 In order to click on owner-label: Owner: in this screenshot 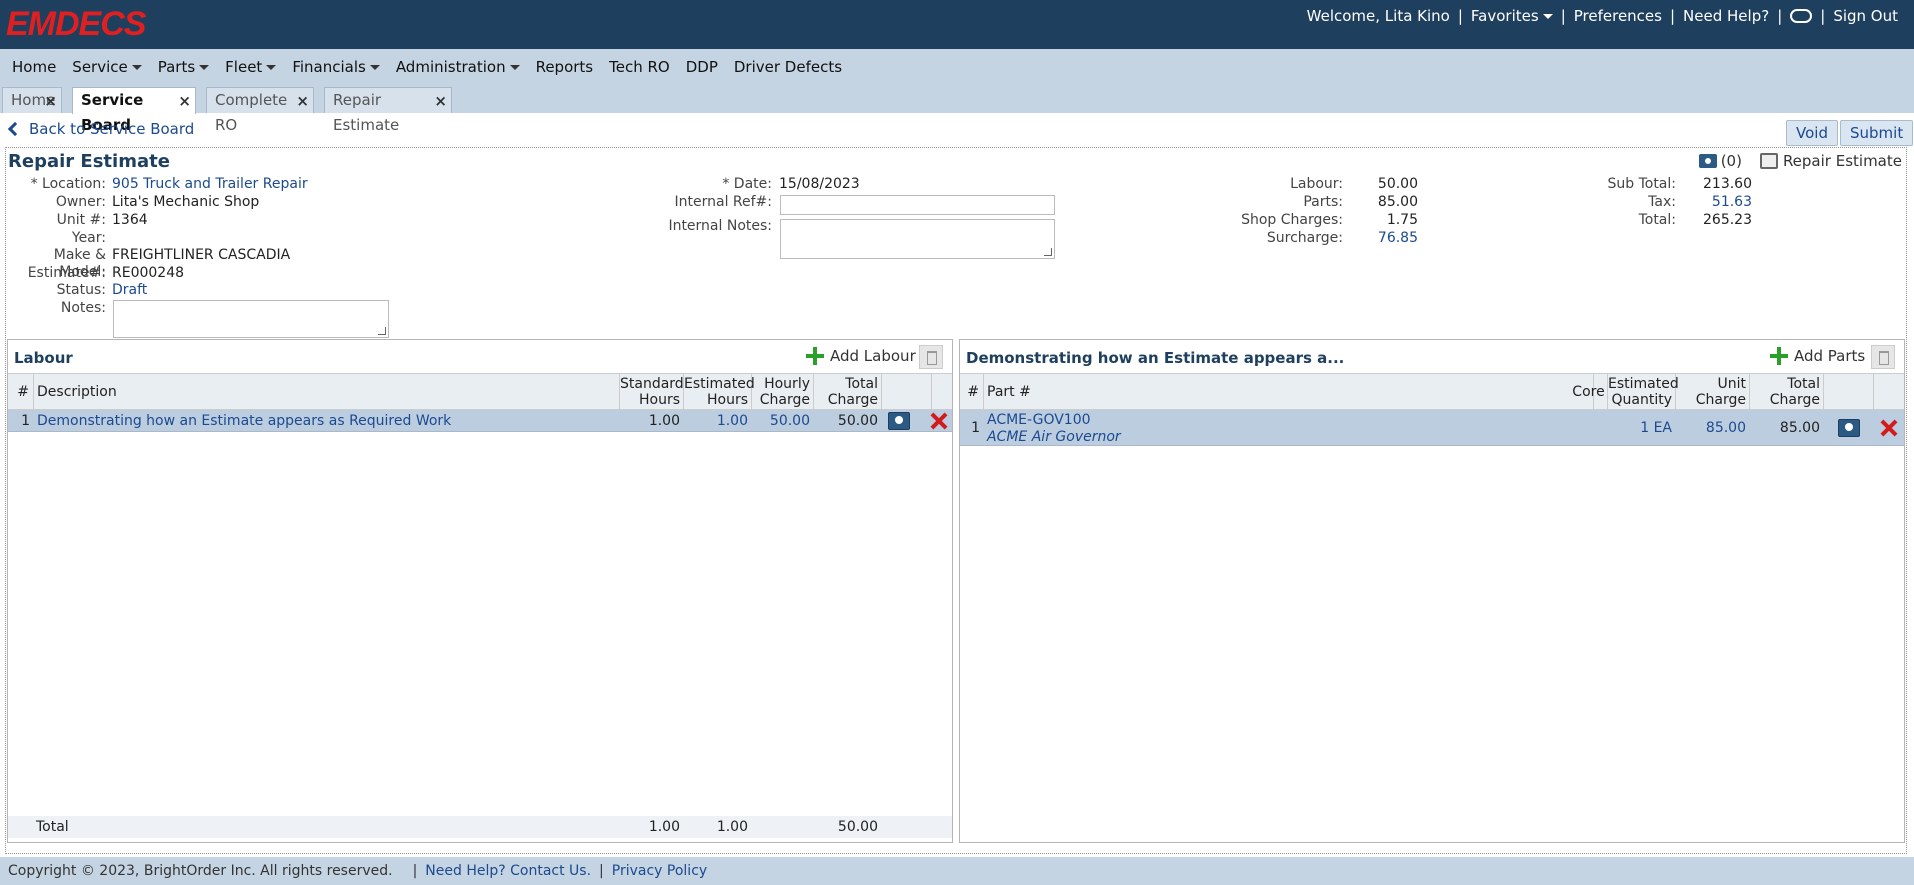, I will do `click(80, 202)`.